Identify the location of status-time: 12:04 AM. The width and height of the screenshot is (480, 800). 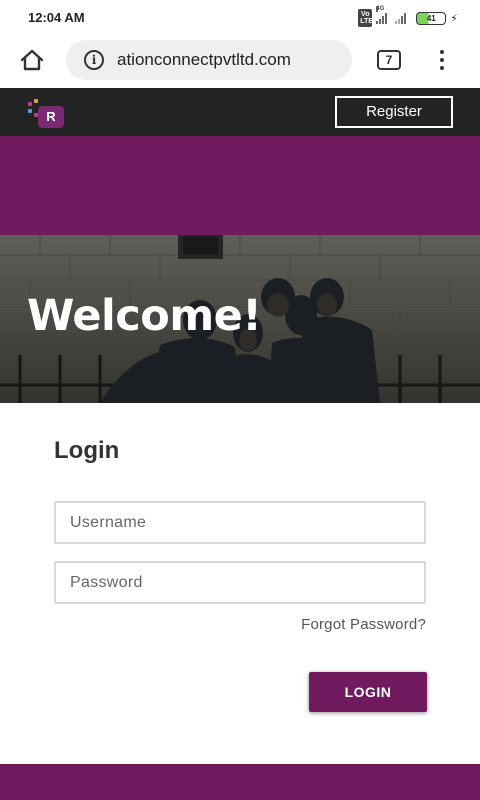
(56, 17).